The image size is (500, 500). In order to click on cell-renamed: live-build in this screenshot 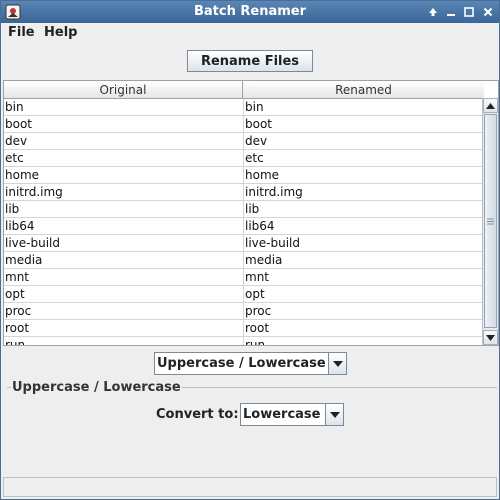, I will do `click(363, 243)`.